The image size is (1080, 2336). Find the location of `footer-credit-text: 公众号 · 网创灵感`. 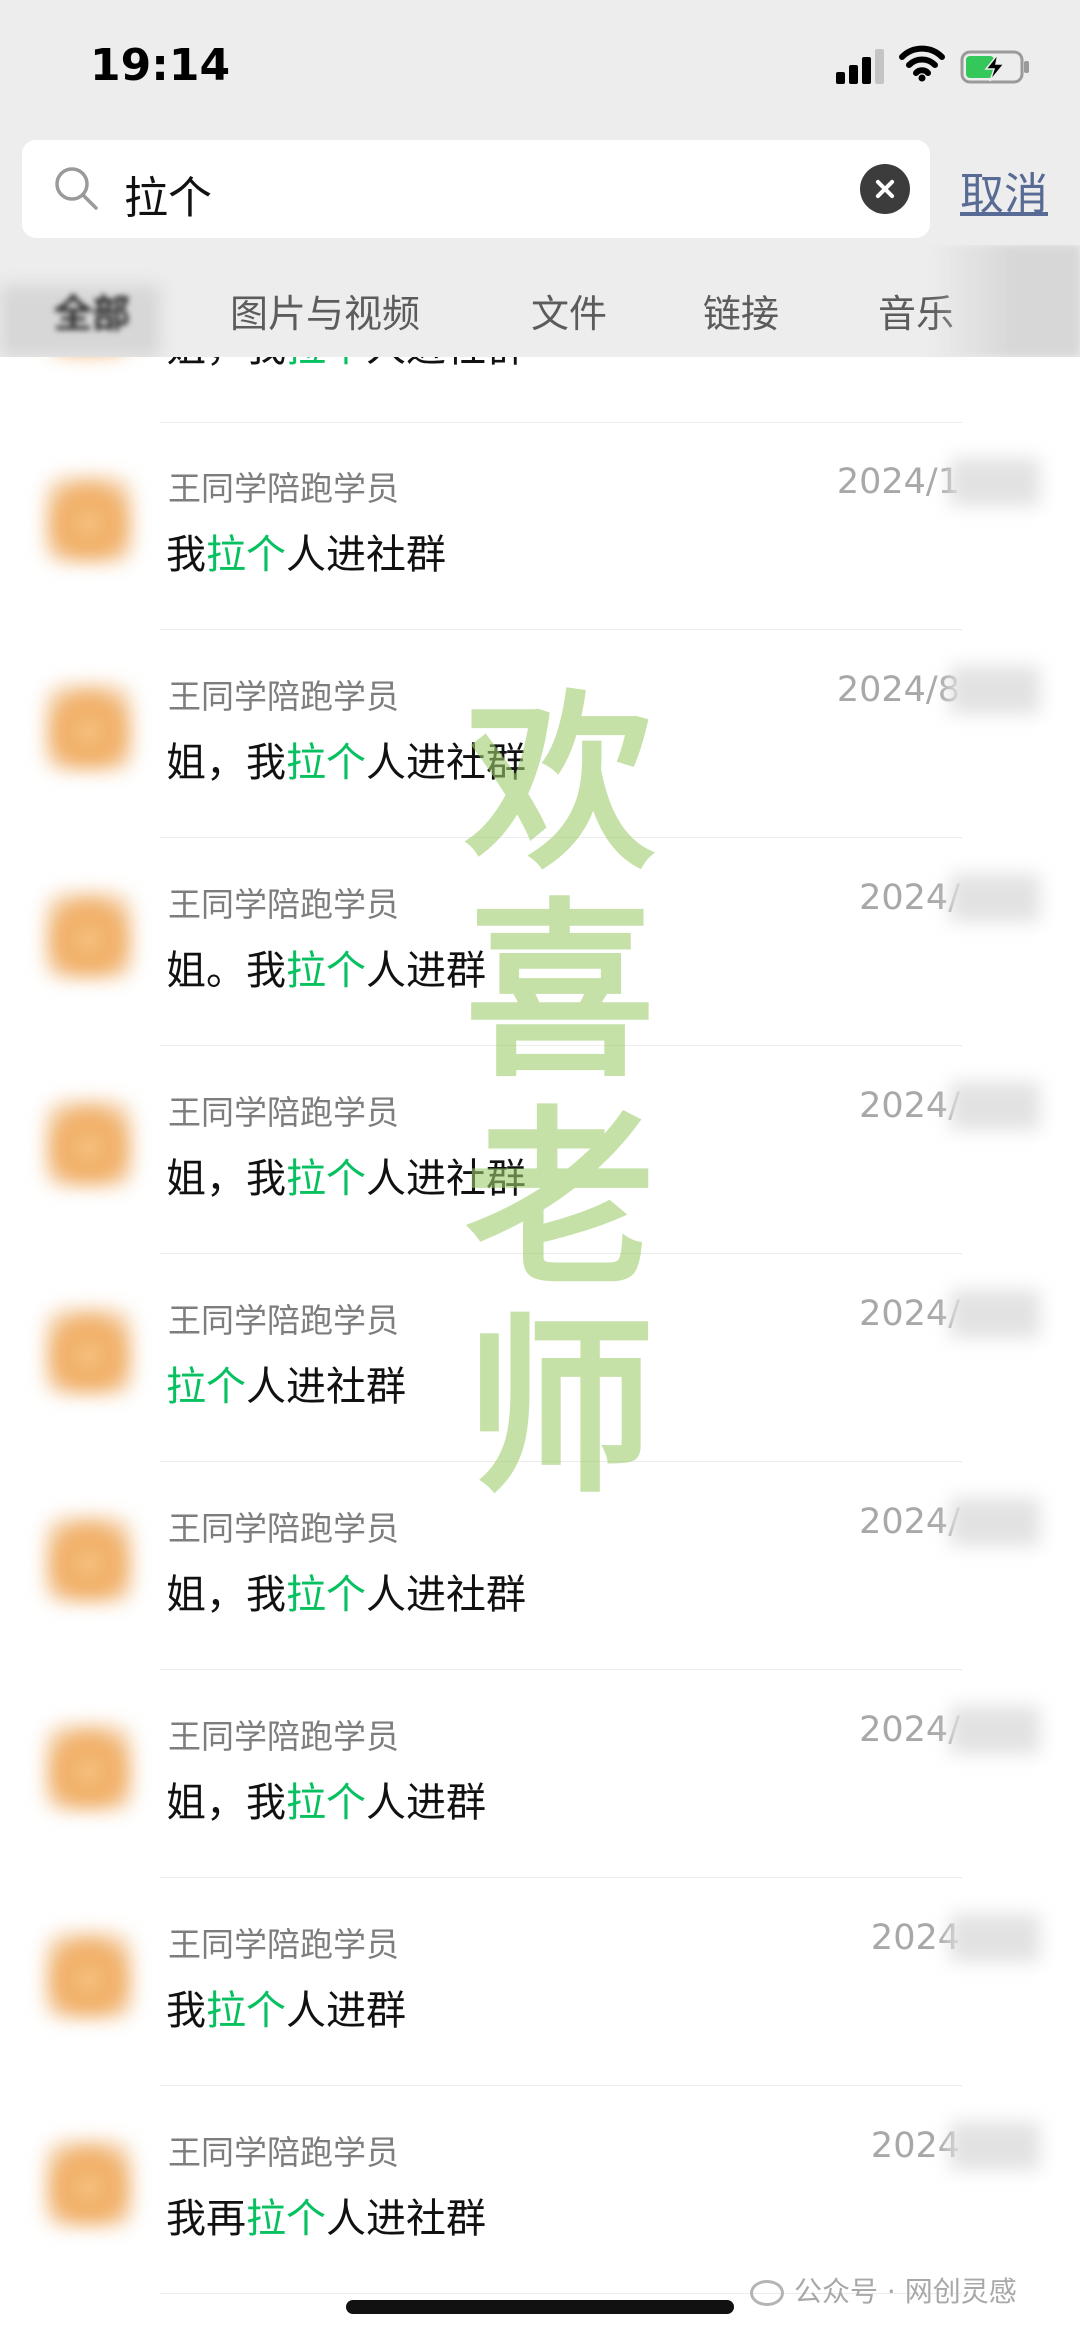

footer-credit-text: 公众号 · 网创灵感 is located at coordinates (905, 2291).